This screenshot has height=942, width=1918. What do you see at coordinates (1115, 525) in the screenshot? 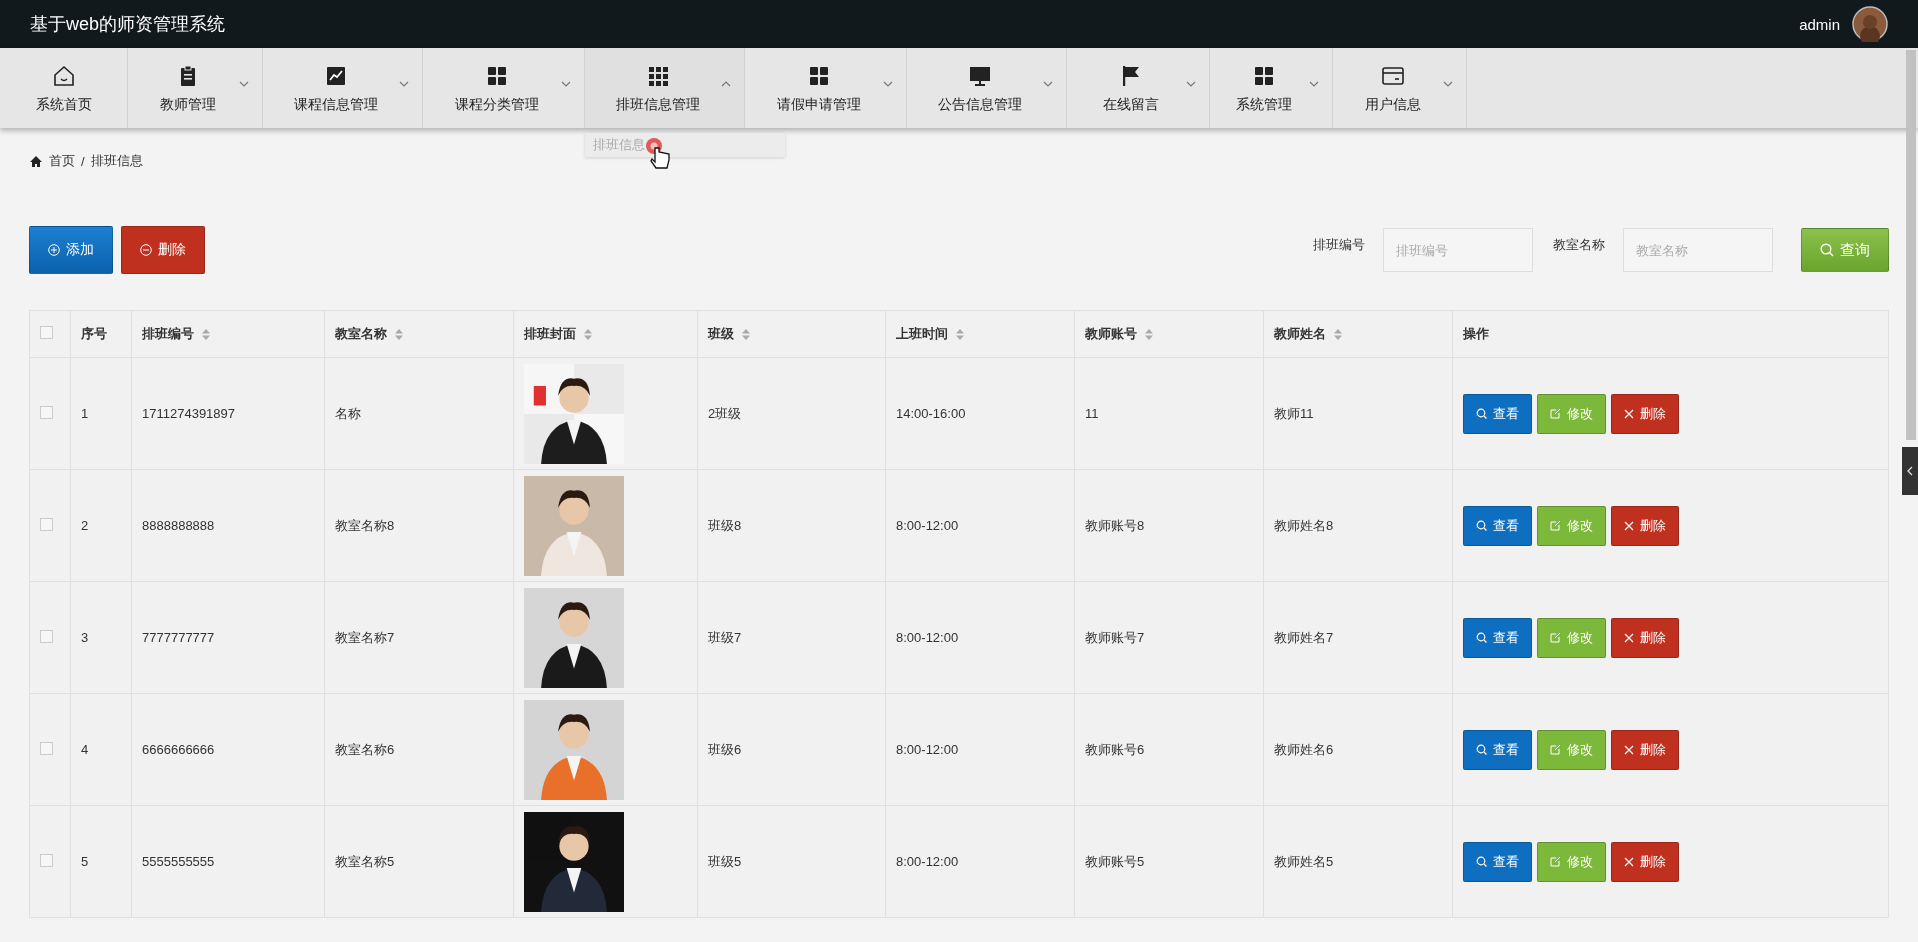
I see `table-cell: 教师账号8` at bounding box center [1115, 525].